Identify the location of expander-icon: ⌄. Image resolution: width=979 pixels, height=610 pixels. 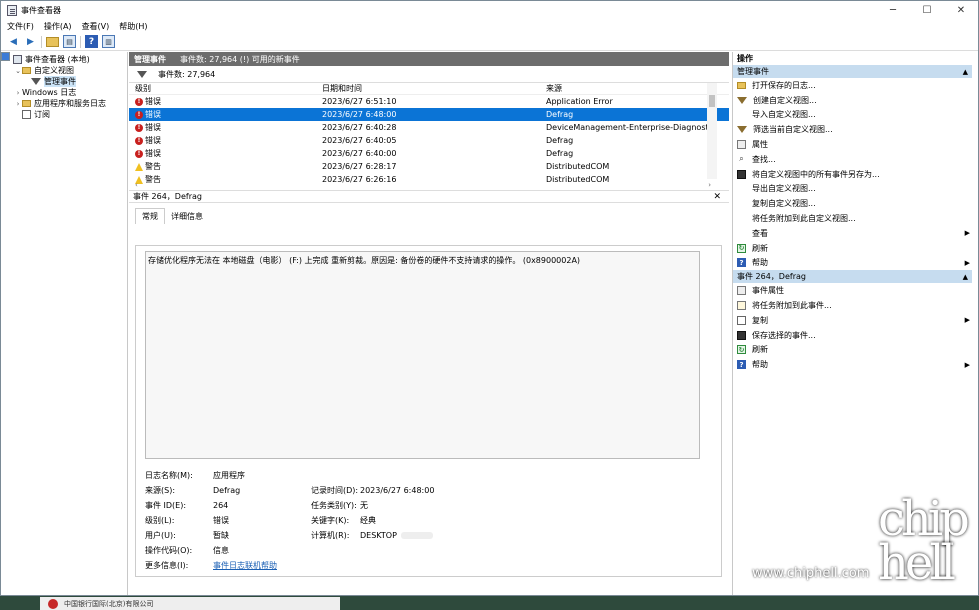
(18, 71).